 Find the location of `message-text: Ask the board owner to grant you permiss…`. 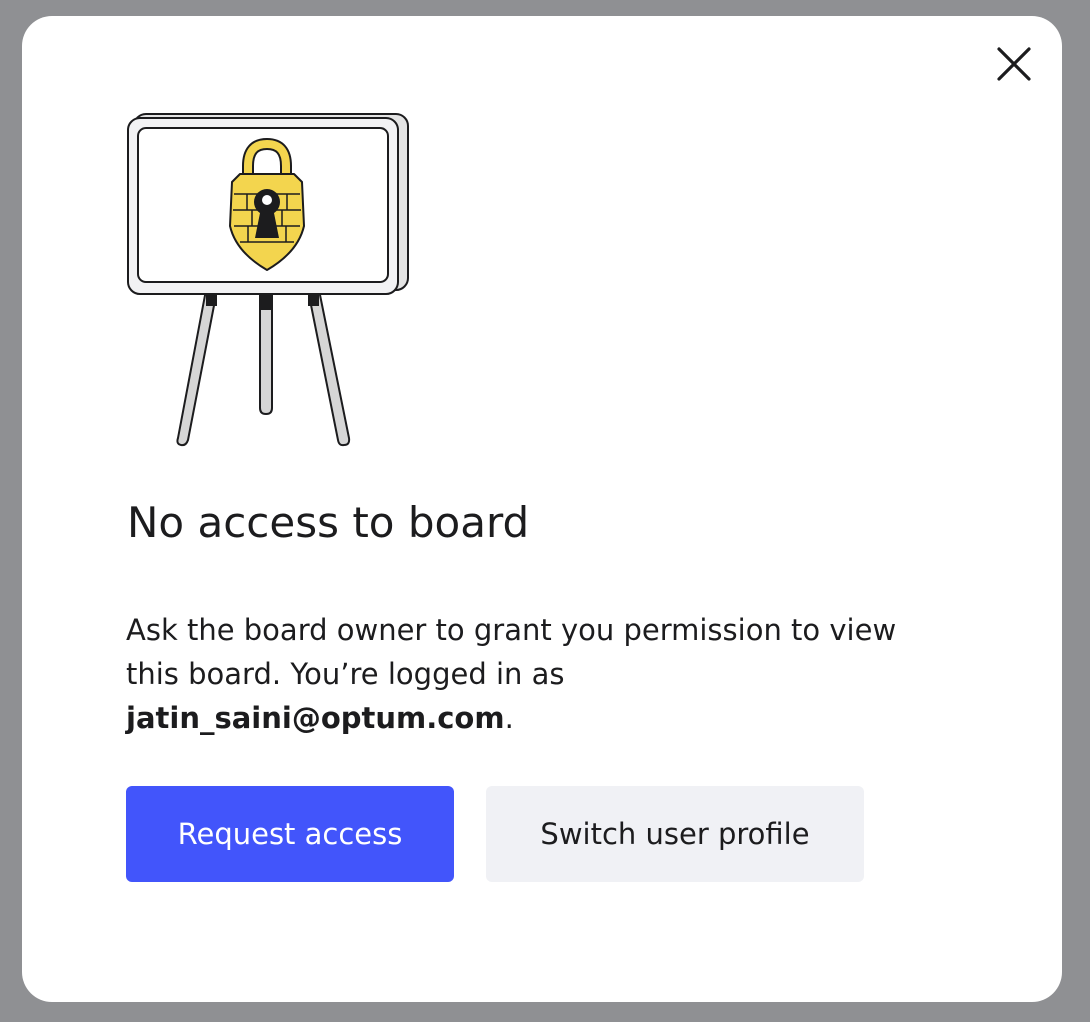

message-text: Ask the board owner to grant you permiss… is located at coordinates (511, 652).